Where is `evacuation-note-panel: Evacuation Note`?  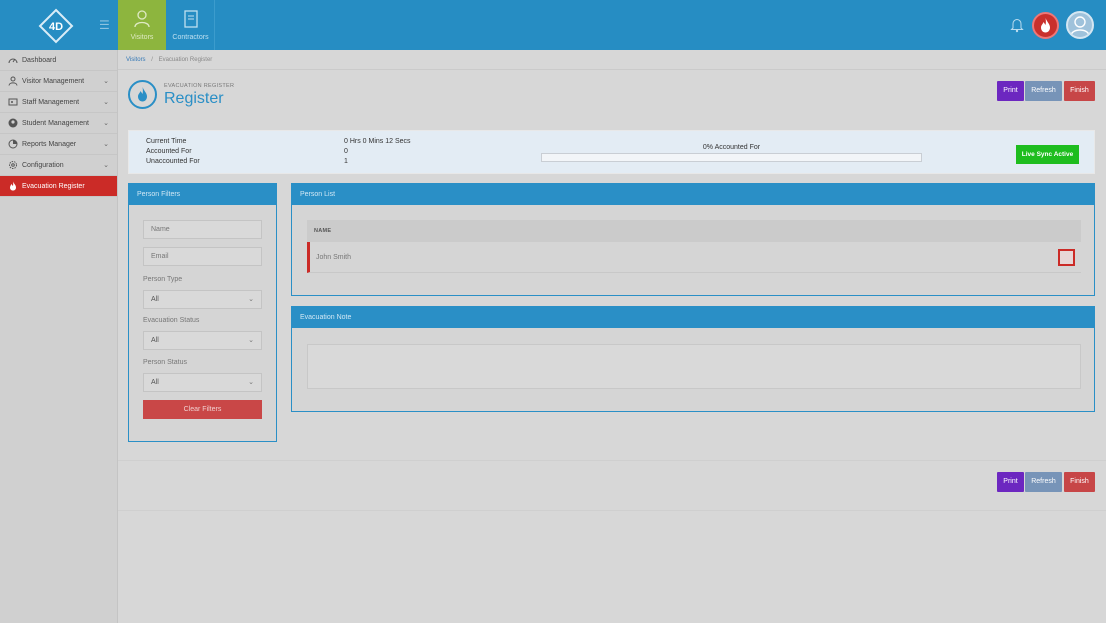 evacuation-note-panel: Evacuation Note is located at coordinates (693, 359).